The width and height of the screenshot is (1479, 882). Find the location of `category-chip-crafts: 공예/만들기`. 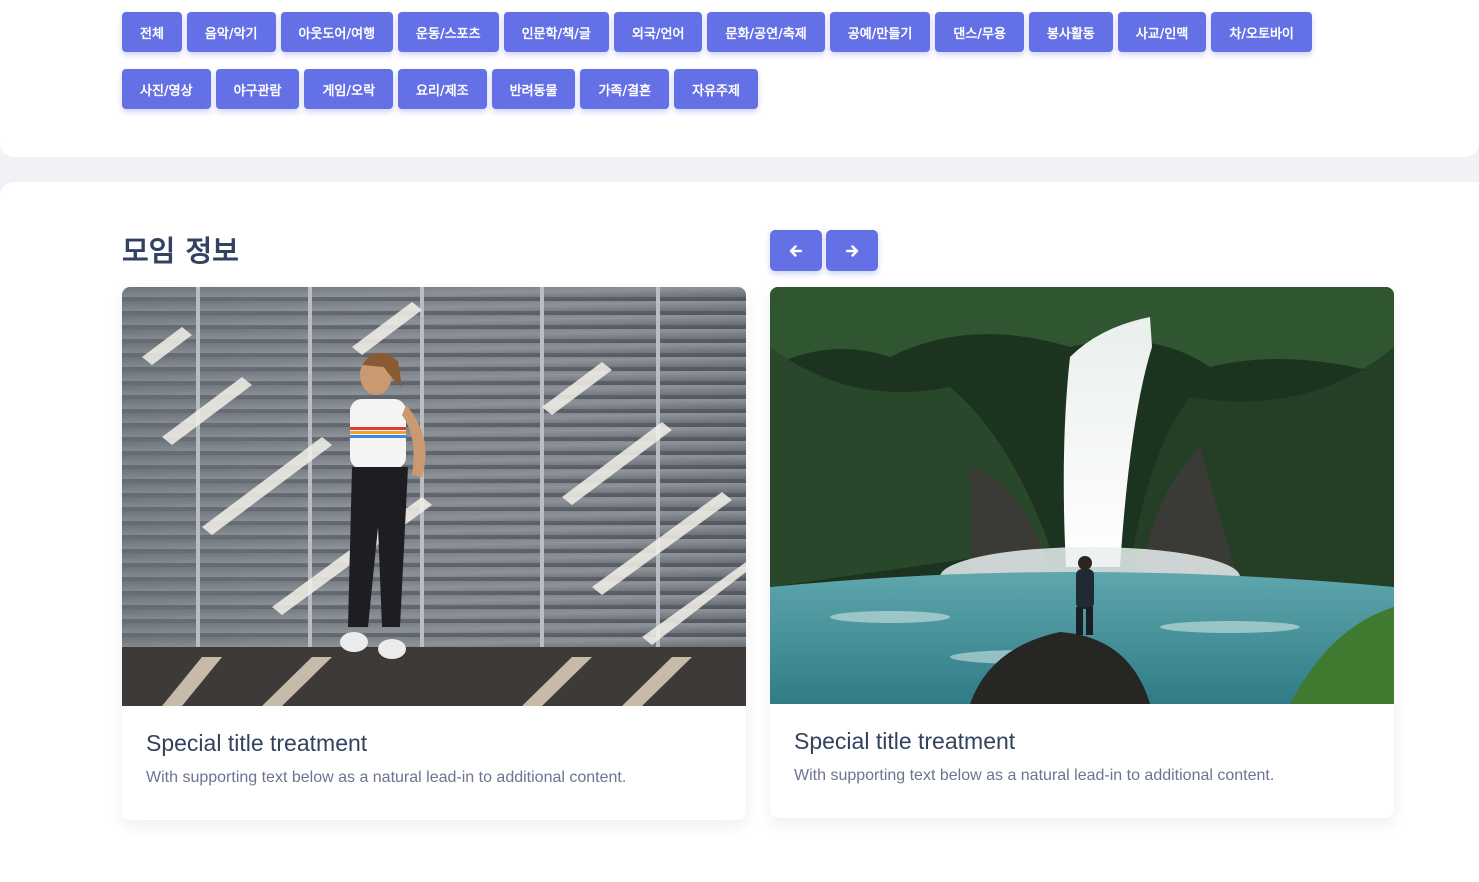

category-chip-crafts: 공예/만들기 is located at coordinates (880, 32).